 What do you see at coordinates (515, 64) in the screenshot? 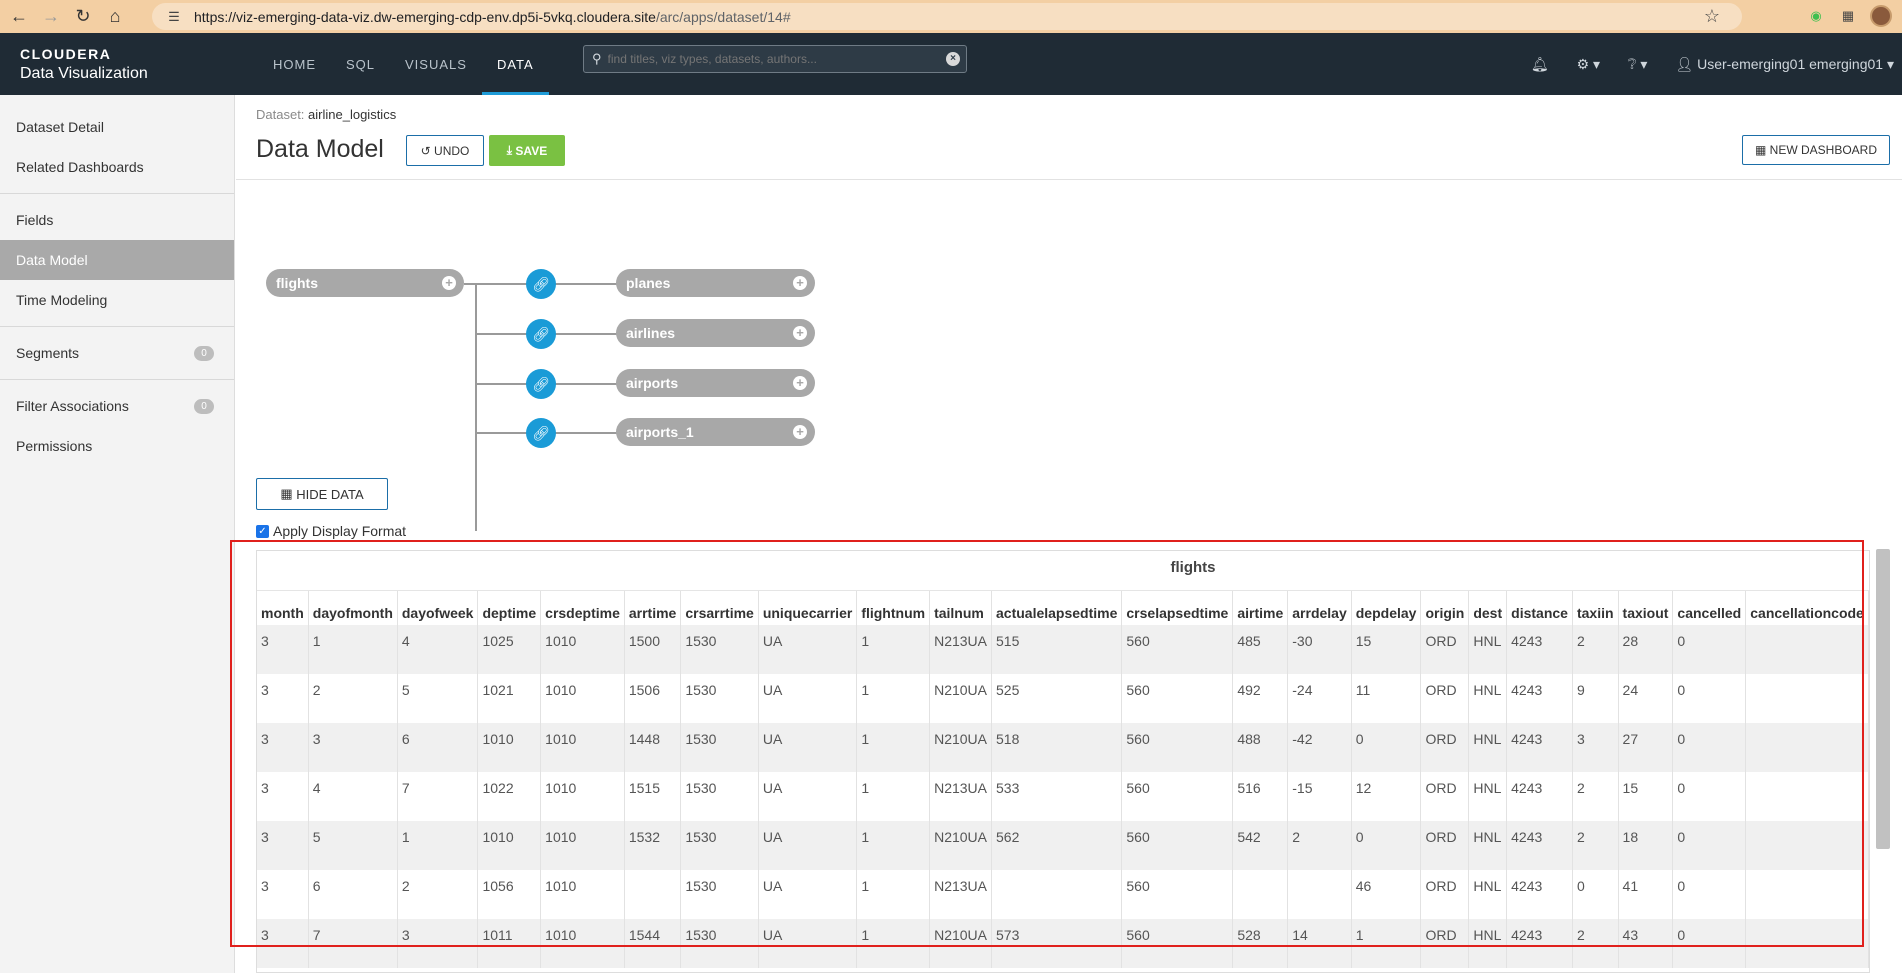
I see `nav-data: DATA` at bounding box center [515, 64].